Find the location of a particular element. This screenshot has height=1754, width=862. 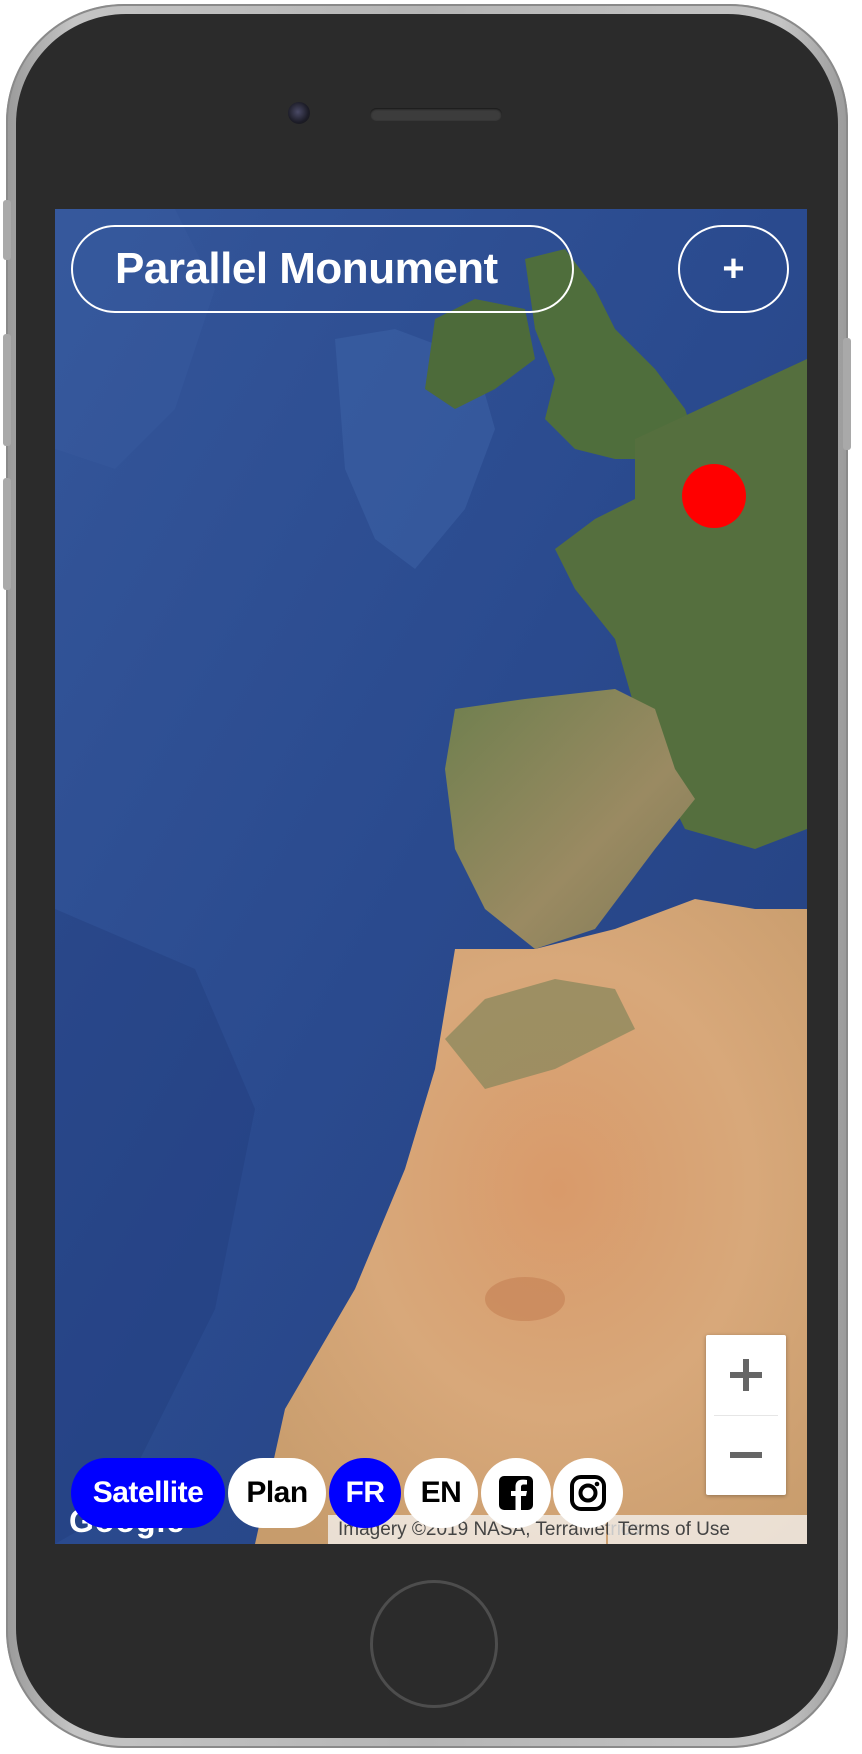

language-fr-button: FR is located at coordinates (365, 1493).